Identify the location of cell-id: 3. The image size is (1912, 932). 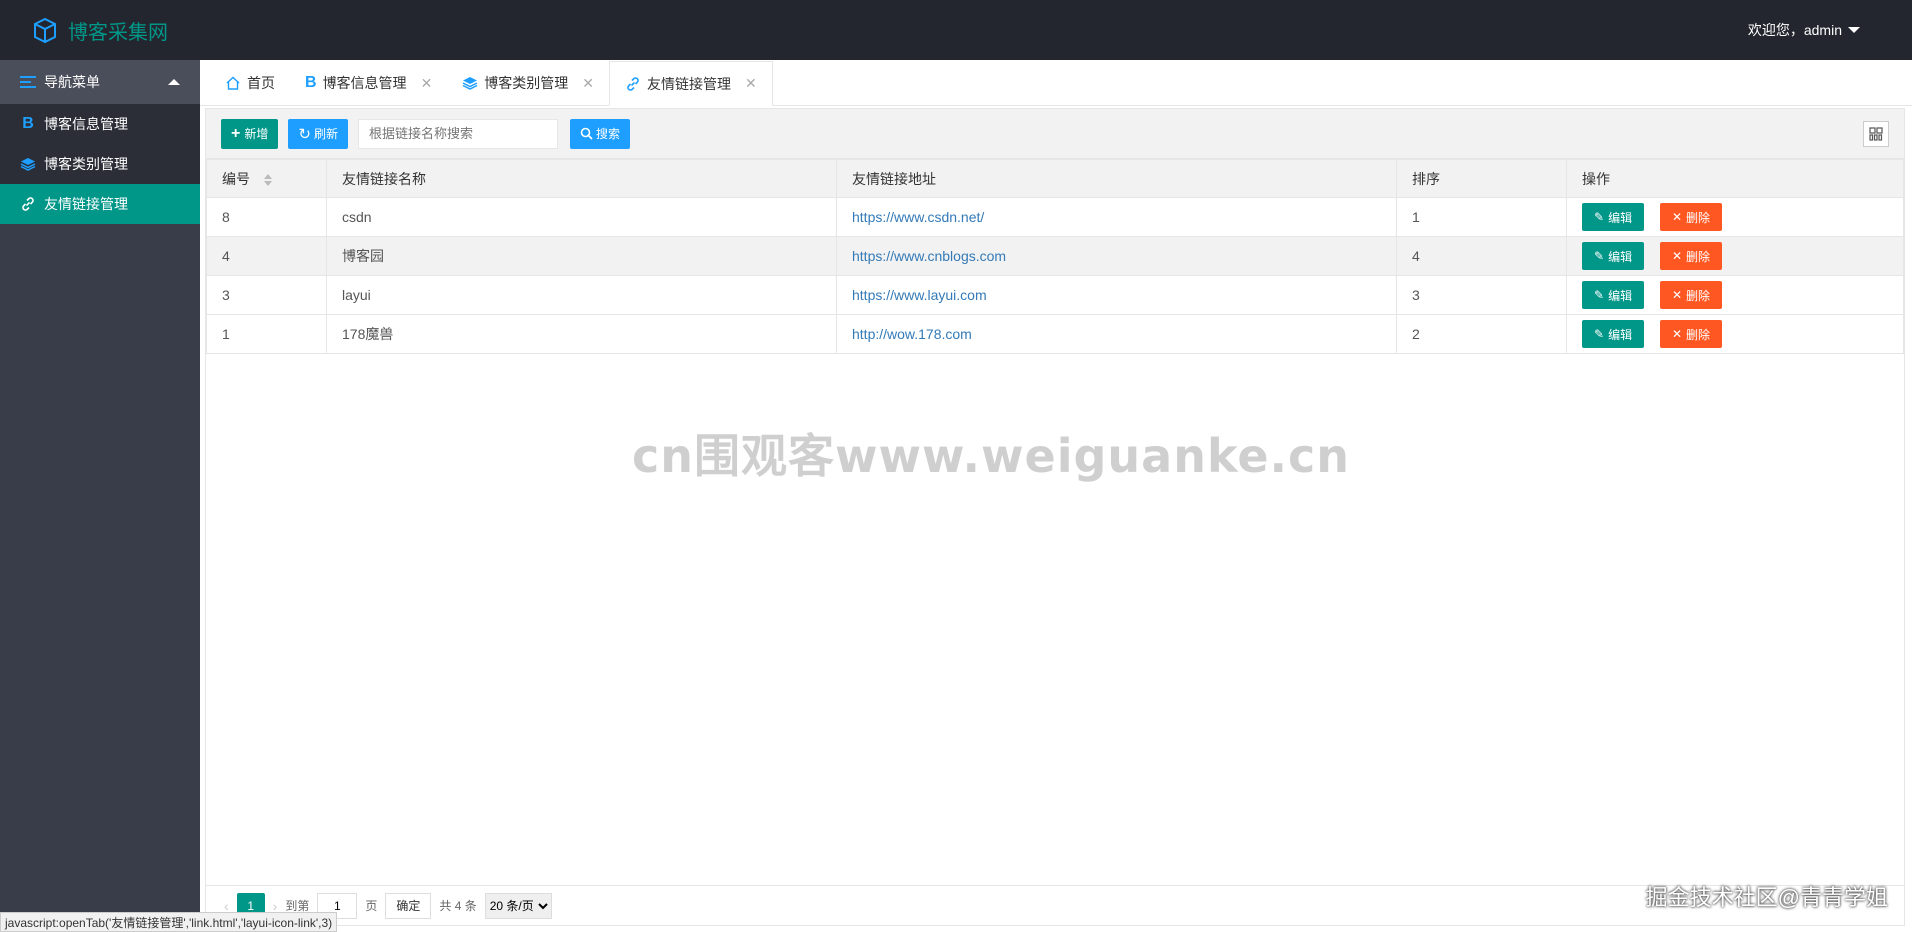
(266, 295).